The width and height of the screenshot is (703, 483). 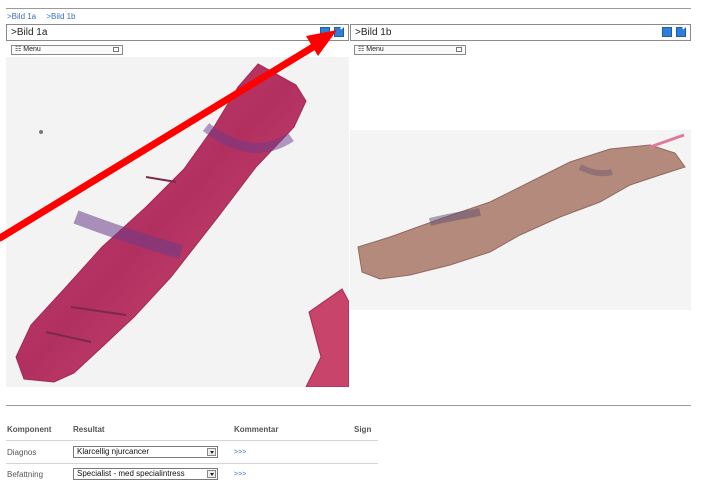 I want to click on panel-b-title: >Bild 1b, so click(x=373, y=32).